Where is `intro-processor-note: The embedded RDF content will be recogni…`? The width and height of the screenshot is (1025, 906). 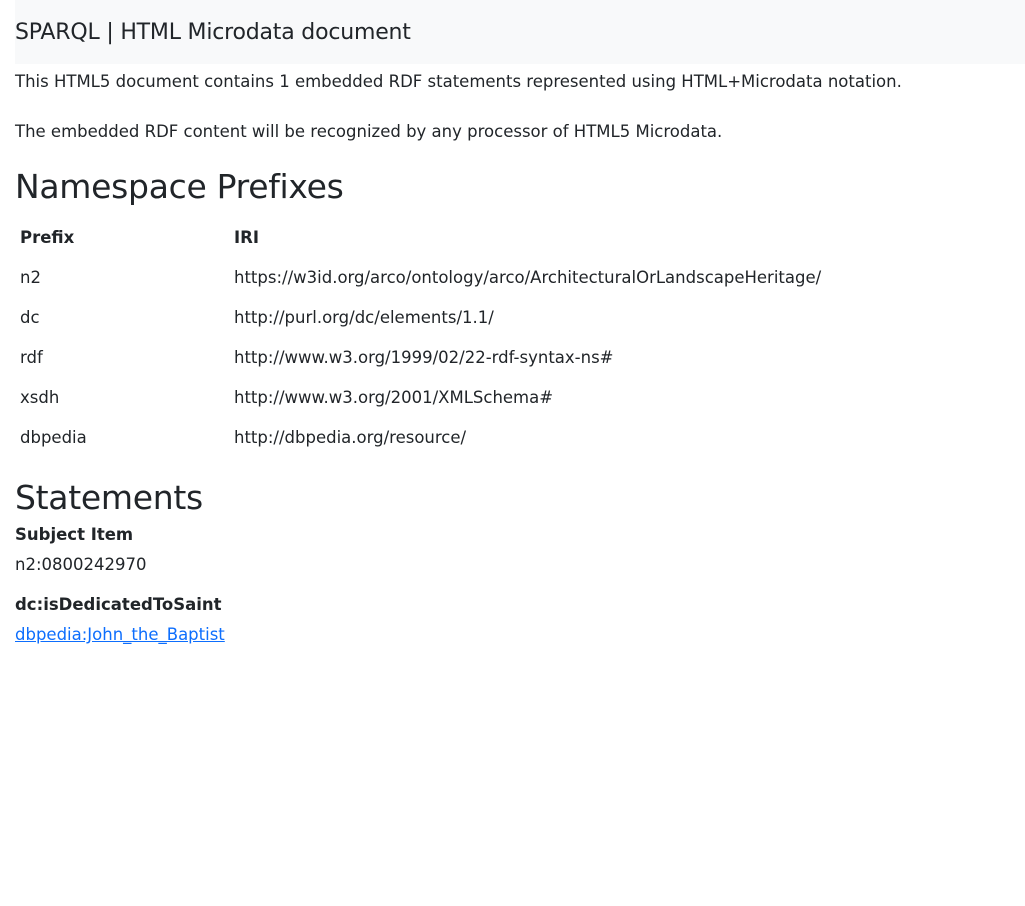 intro-processor-note: The embedded RDF content will be recogni… is located at coordinates (369, 131).